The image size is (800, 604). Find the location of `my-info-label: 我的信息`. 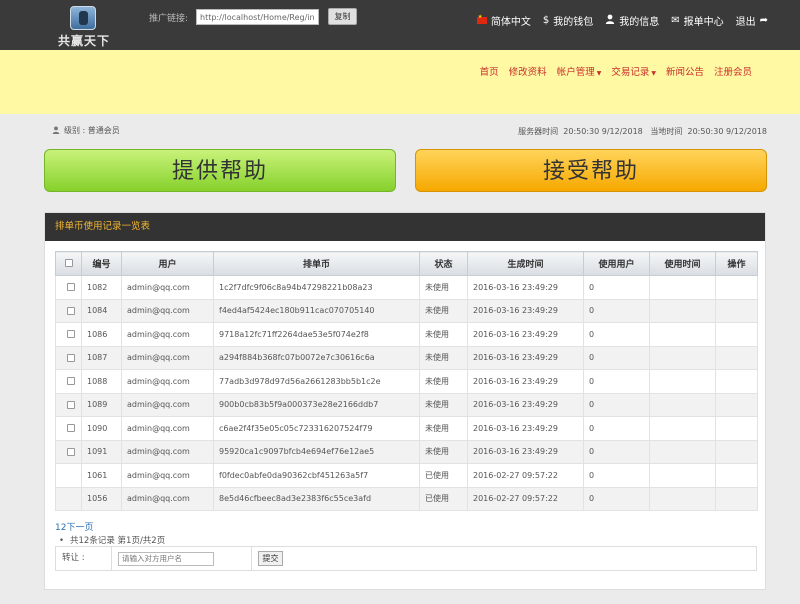

my-info-label: 我的信息 is located at coordinates (639, 22).